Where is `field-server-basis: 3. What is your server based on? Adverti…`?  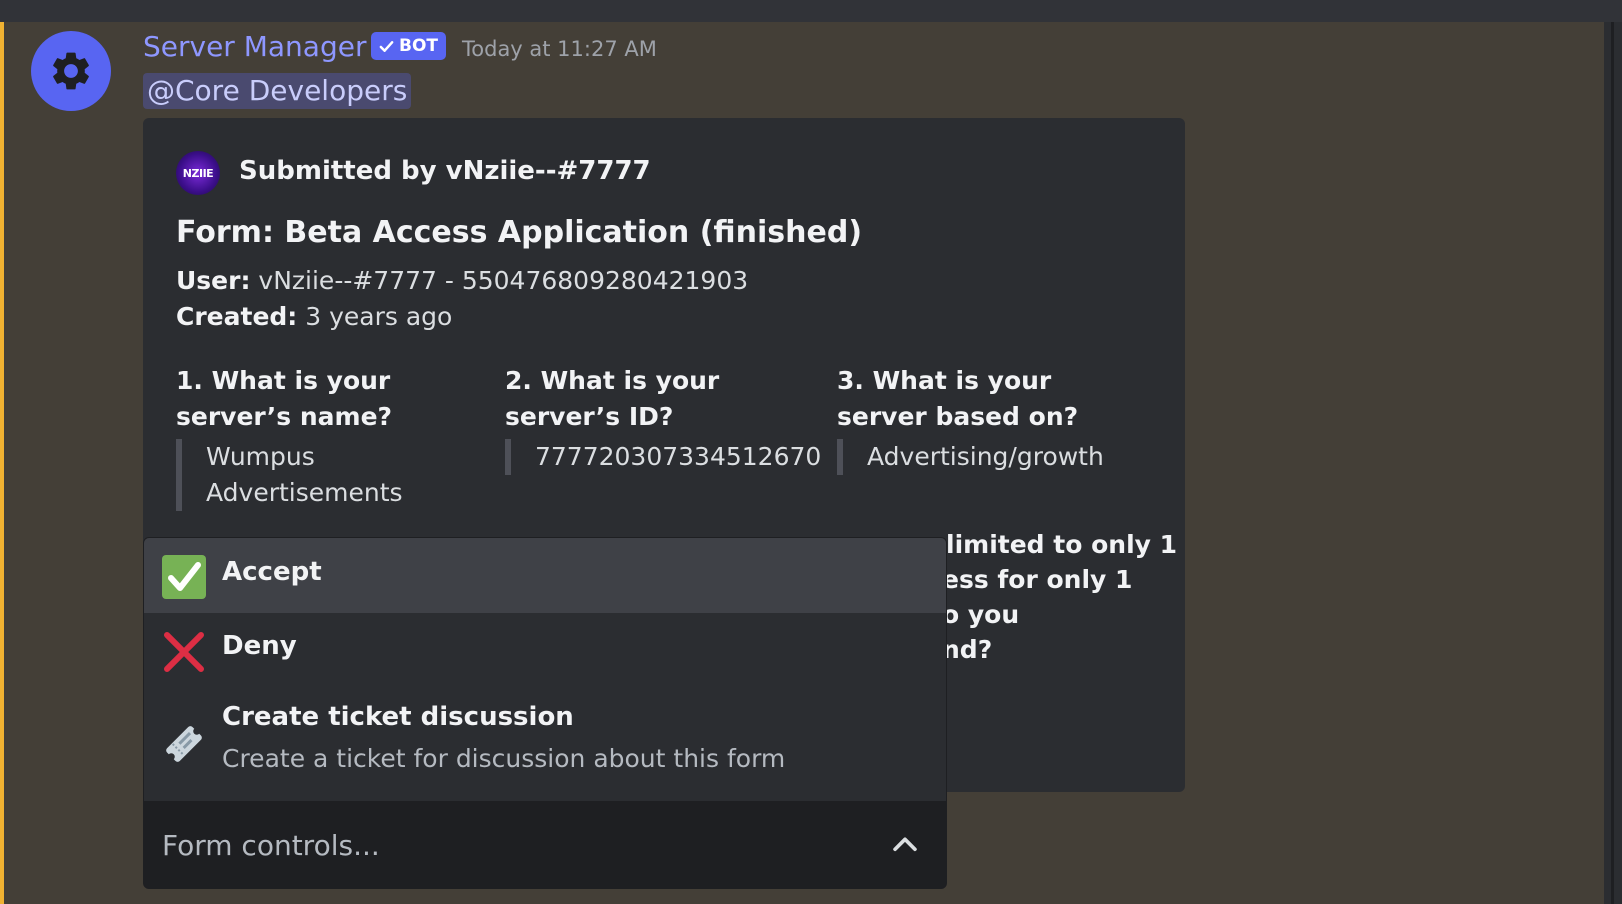 field-server-basis: 3. What is your server based on? Adverti… is located at coordinates (987, 419).